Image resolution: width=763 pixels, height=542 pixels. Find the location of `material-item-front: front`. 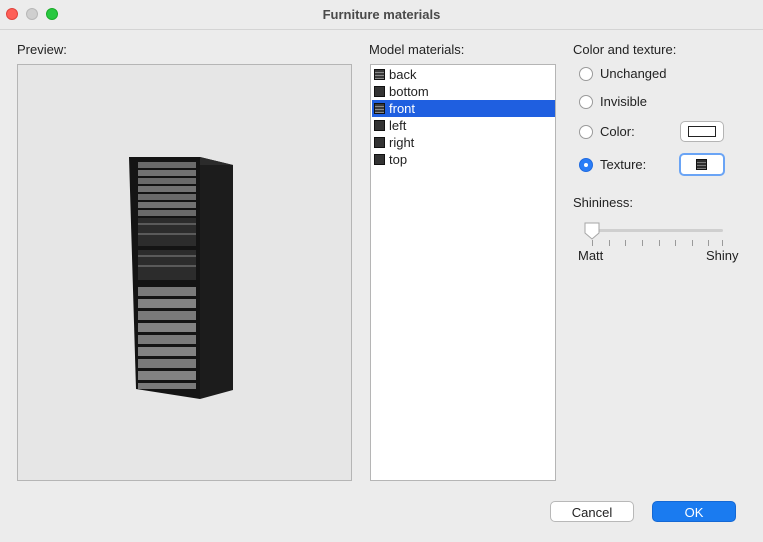

material-item-front: front is located at coordinates (463, 108).